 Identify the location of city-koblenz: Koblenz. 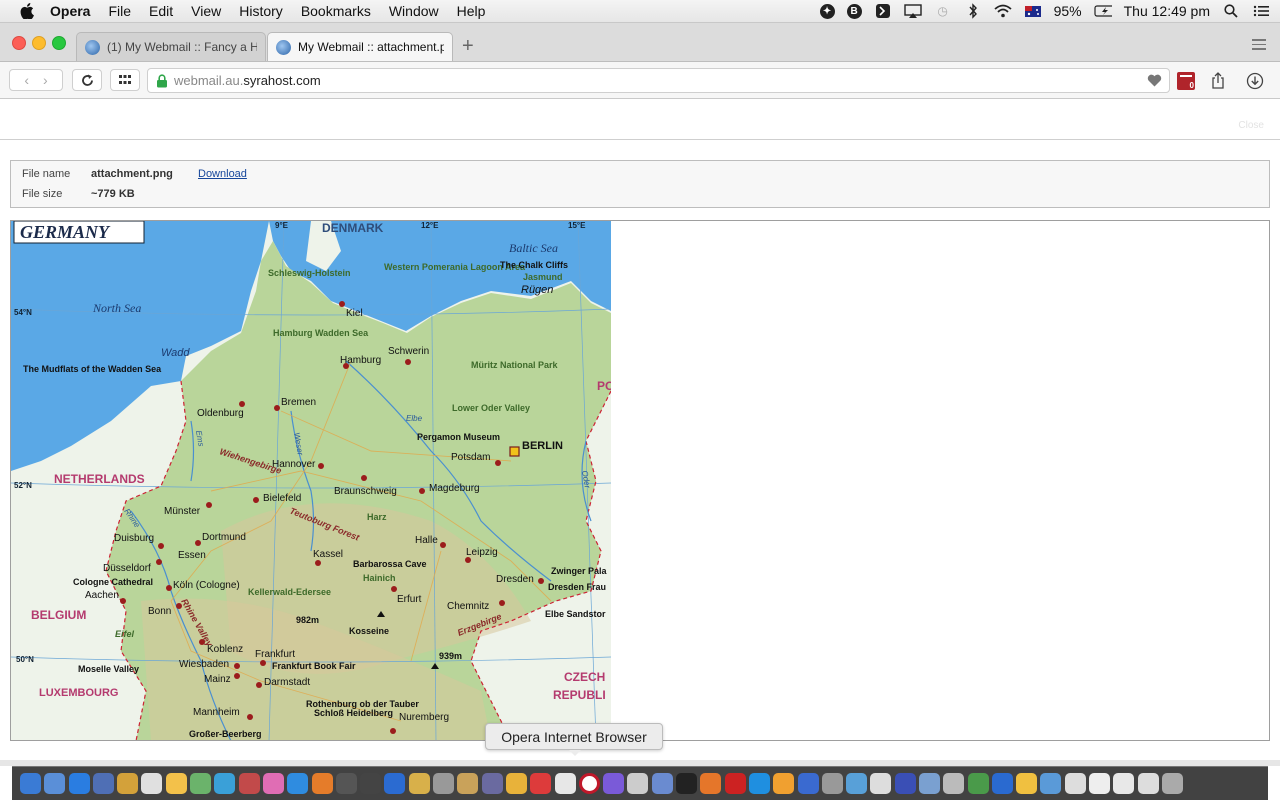
(225, 649).